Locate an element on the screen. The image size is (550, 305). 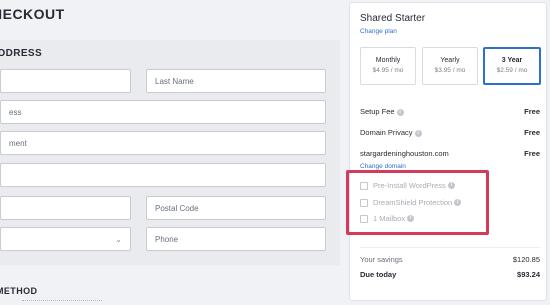
term-label: Yearly is located at coordinates (450, 60).